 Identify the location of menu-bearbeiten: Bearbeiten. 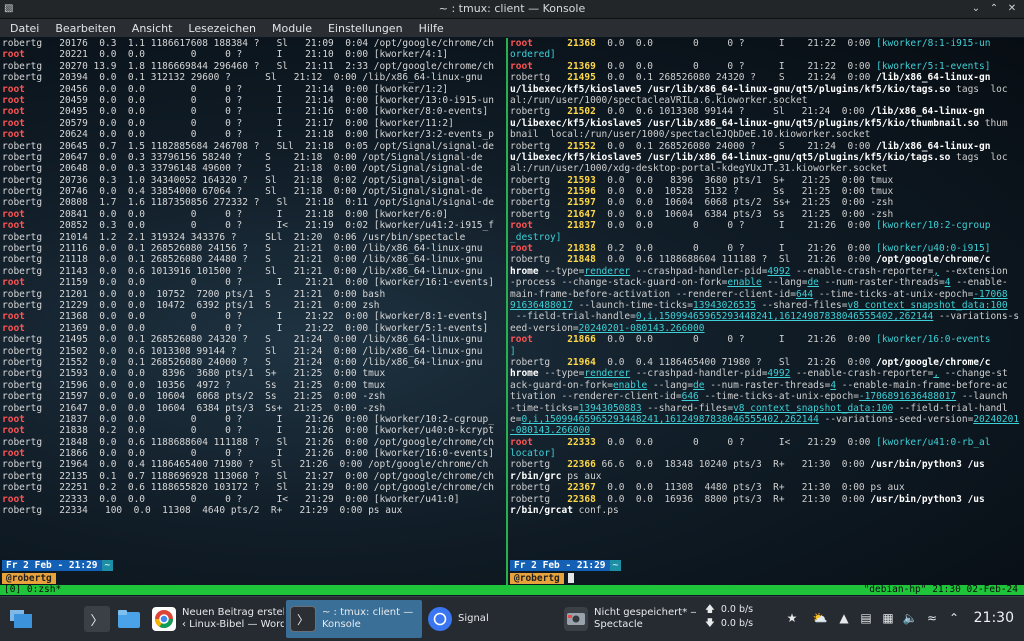
(85, 28).